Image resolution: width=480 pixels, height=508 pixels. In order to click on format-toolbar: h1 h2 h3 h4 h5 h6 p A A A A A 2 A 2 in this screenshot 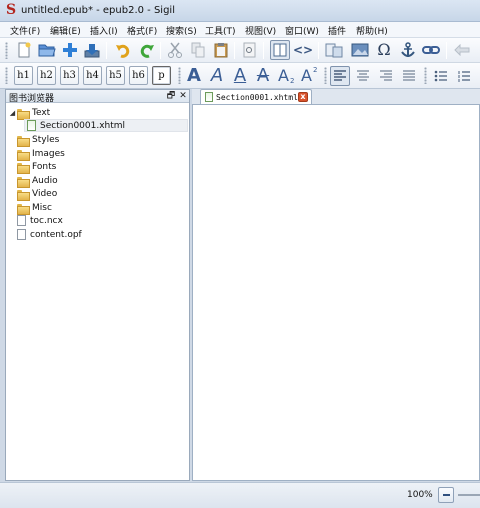, I will do `click(240, 76)`.